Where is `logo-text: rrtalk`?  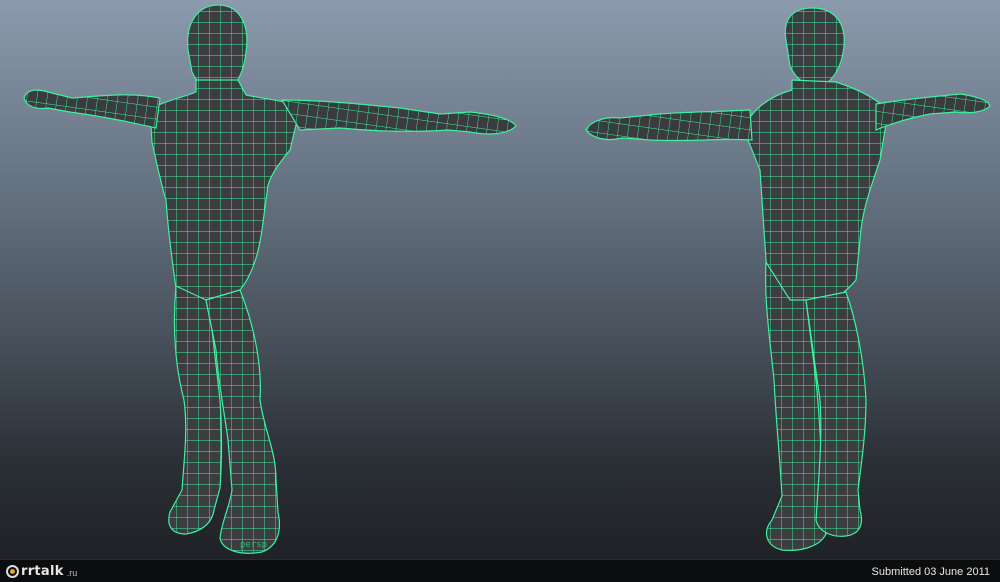
logo-text: rrtalk is located at coordinates (42, 571).